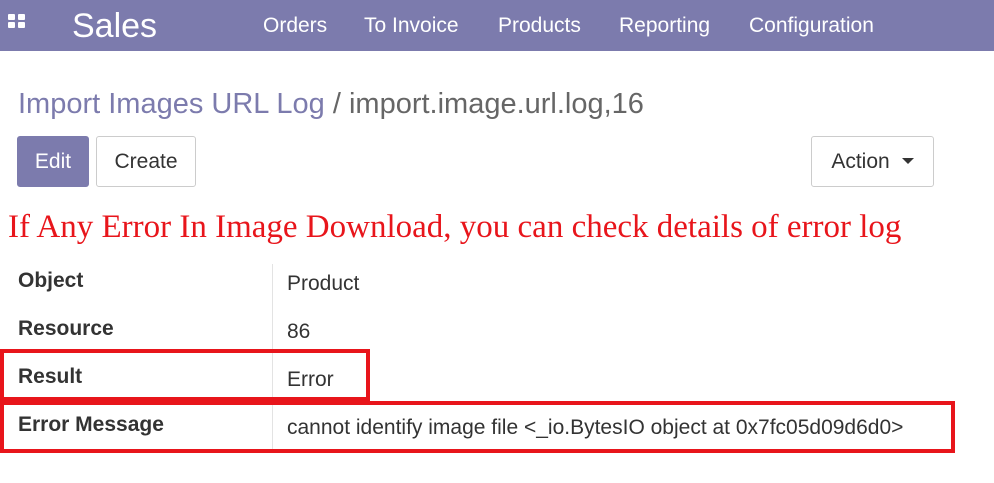  I want to click on breadcrumb-parent-link: Import Images URL Log, so click(171, 104).